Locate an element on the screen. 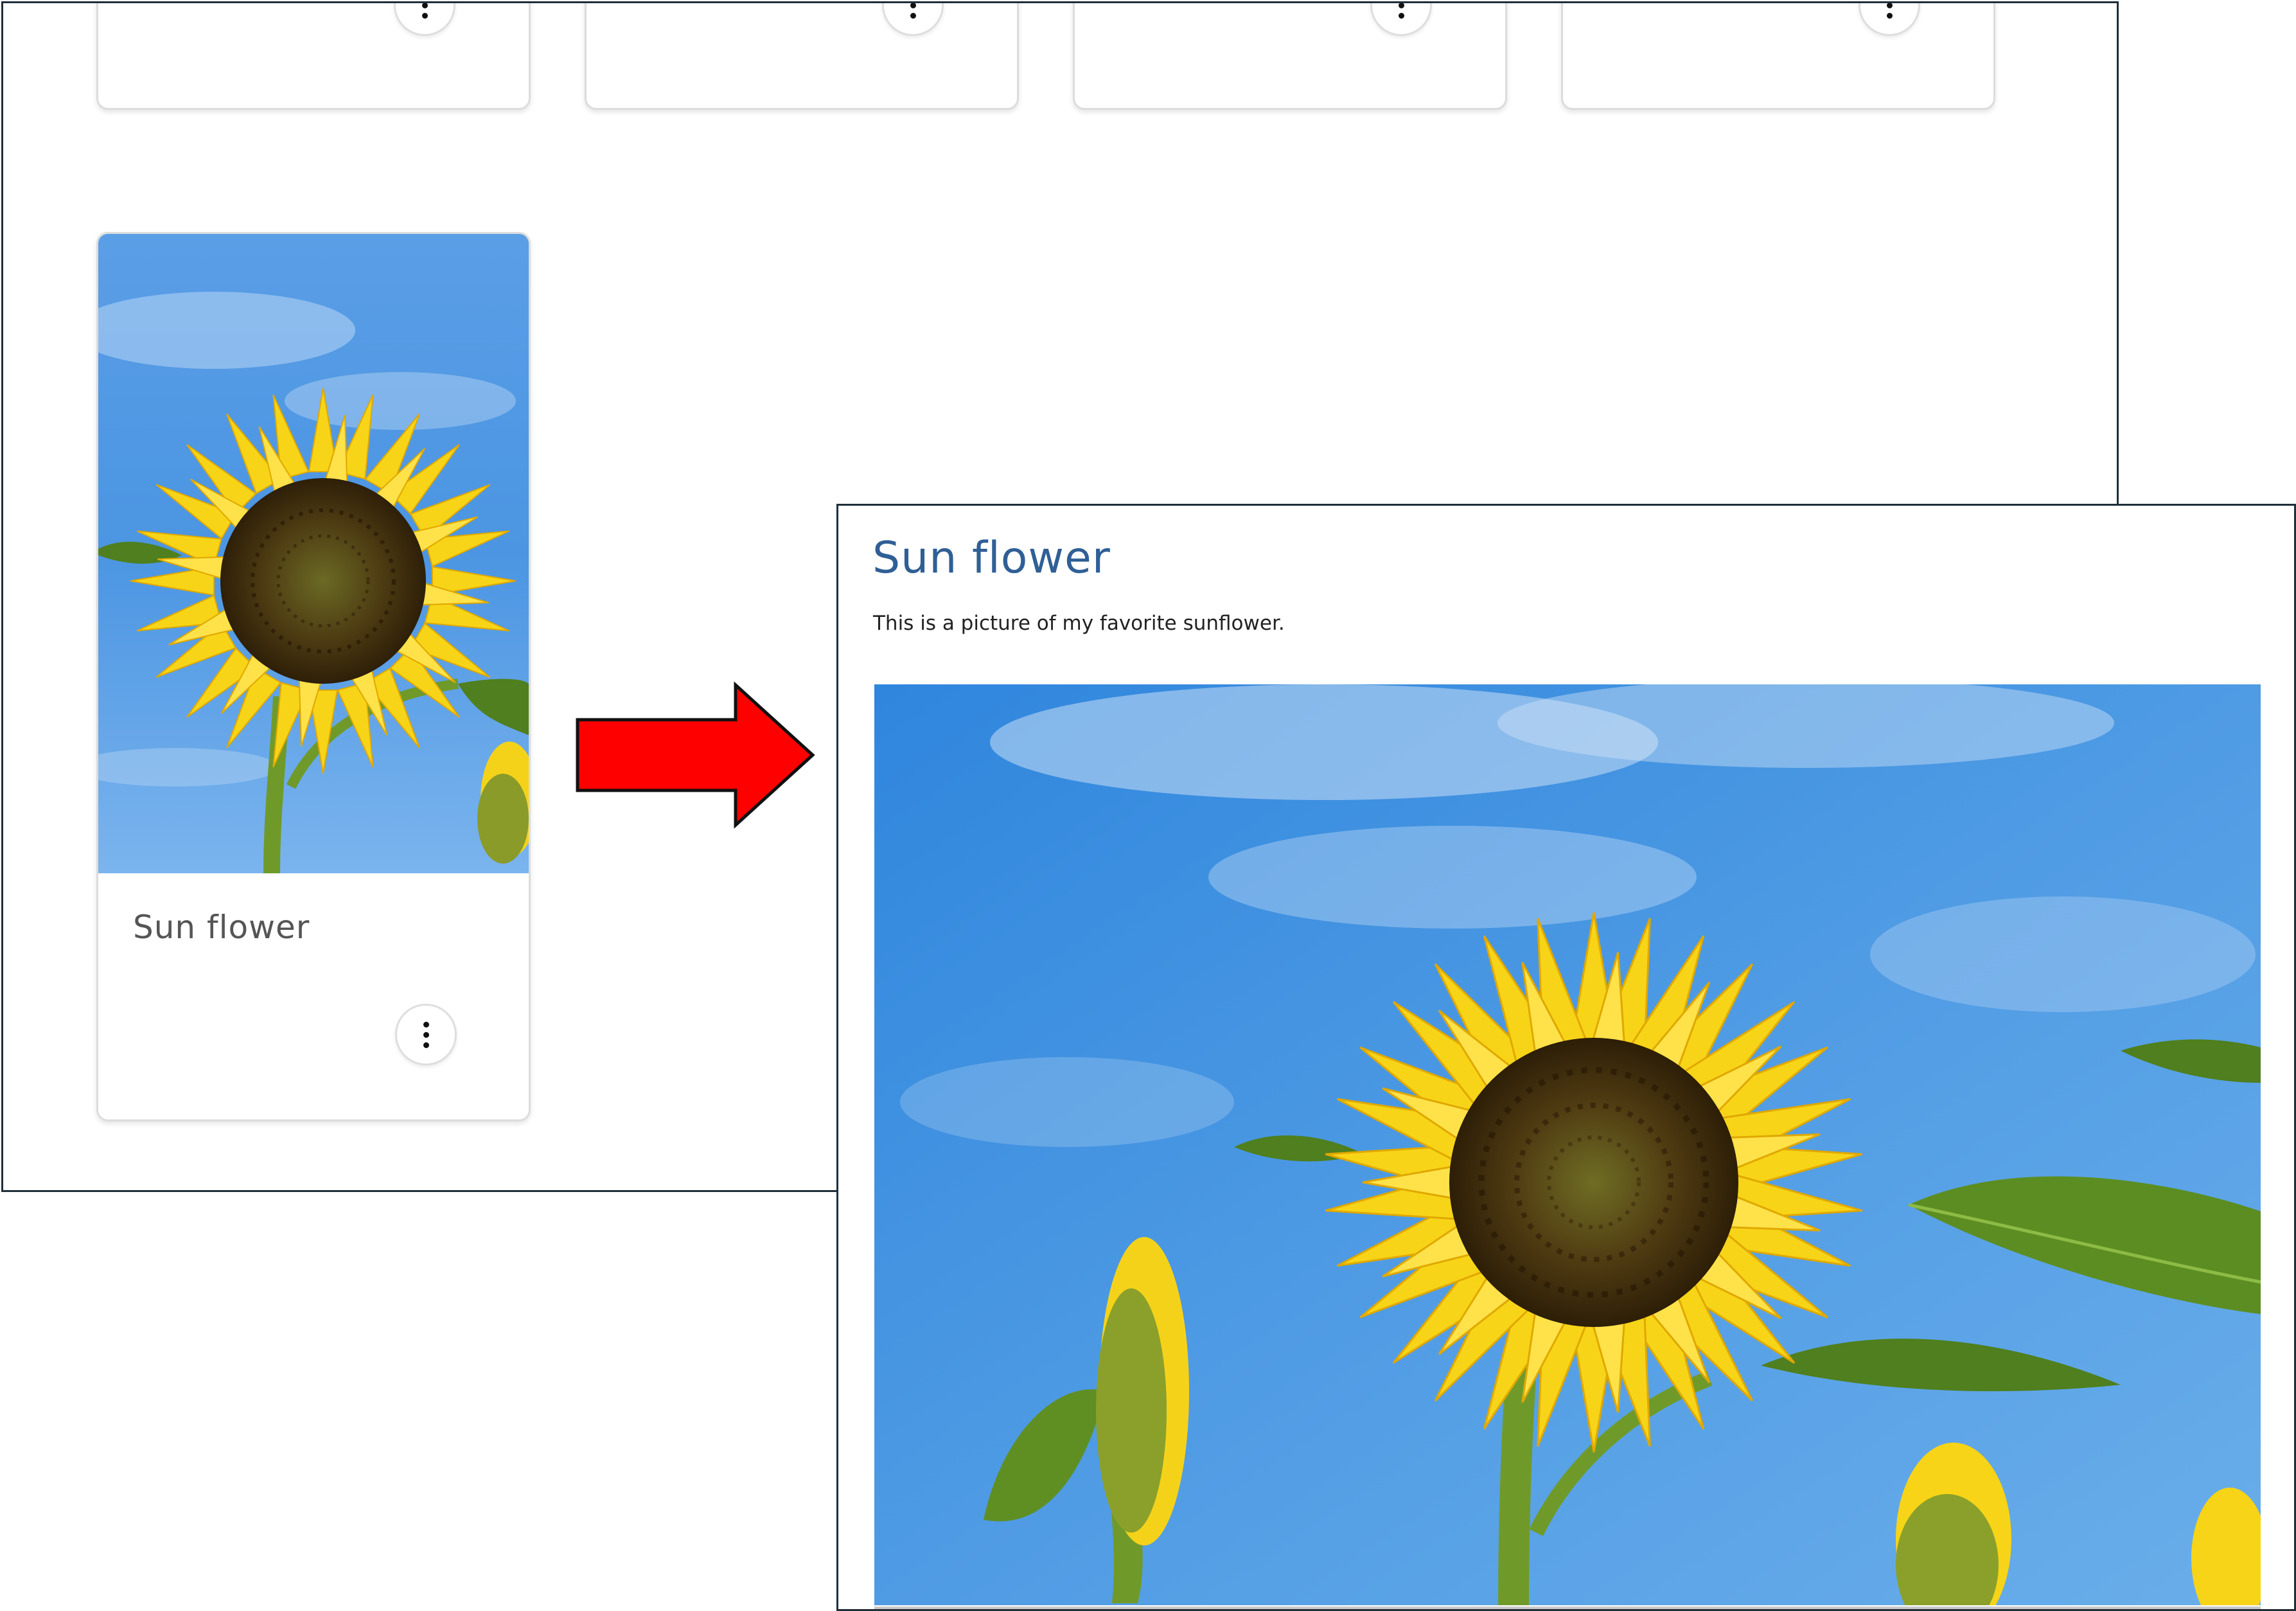  detail-title: Sun flower is located at coordinates (991, 558).